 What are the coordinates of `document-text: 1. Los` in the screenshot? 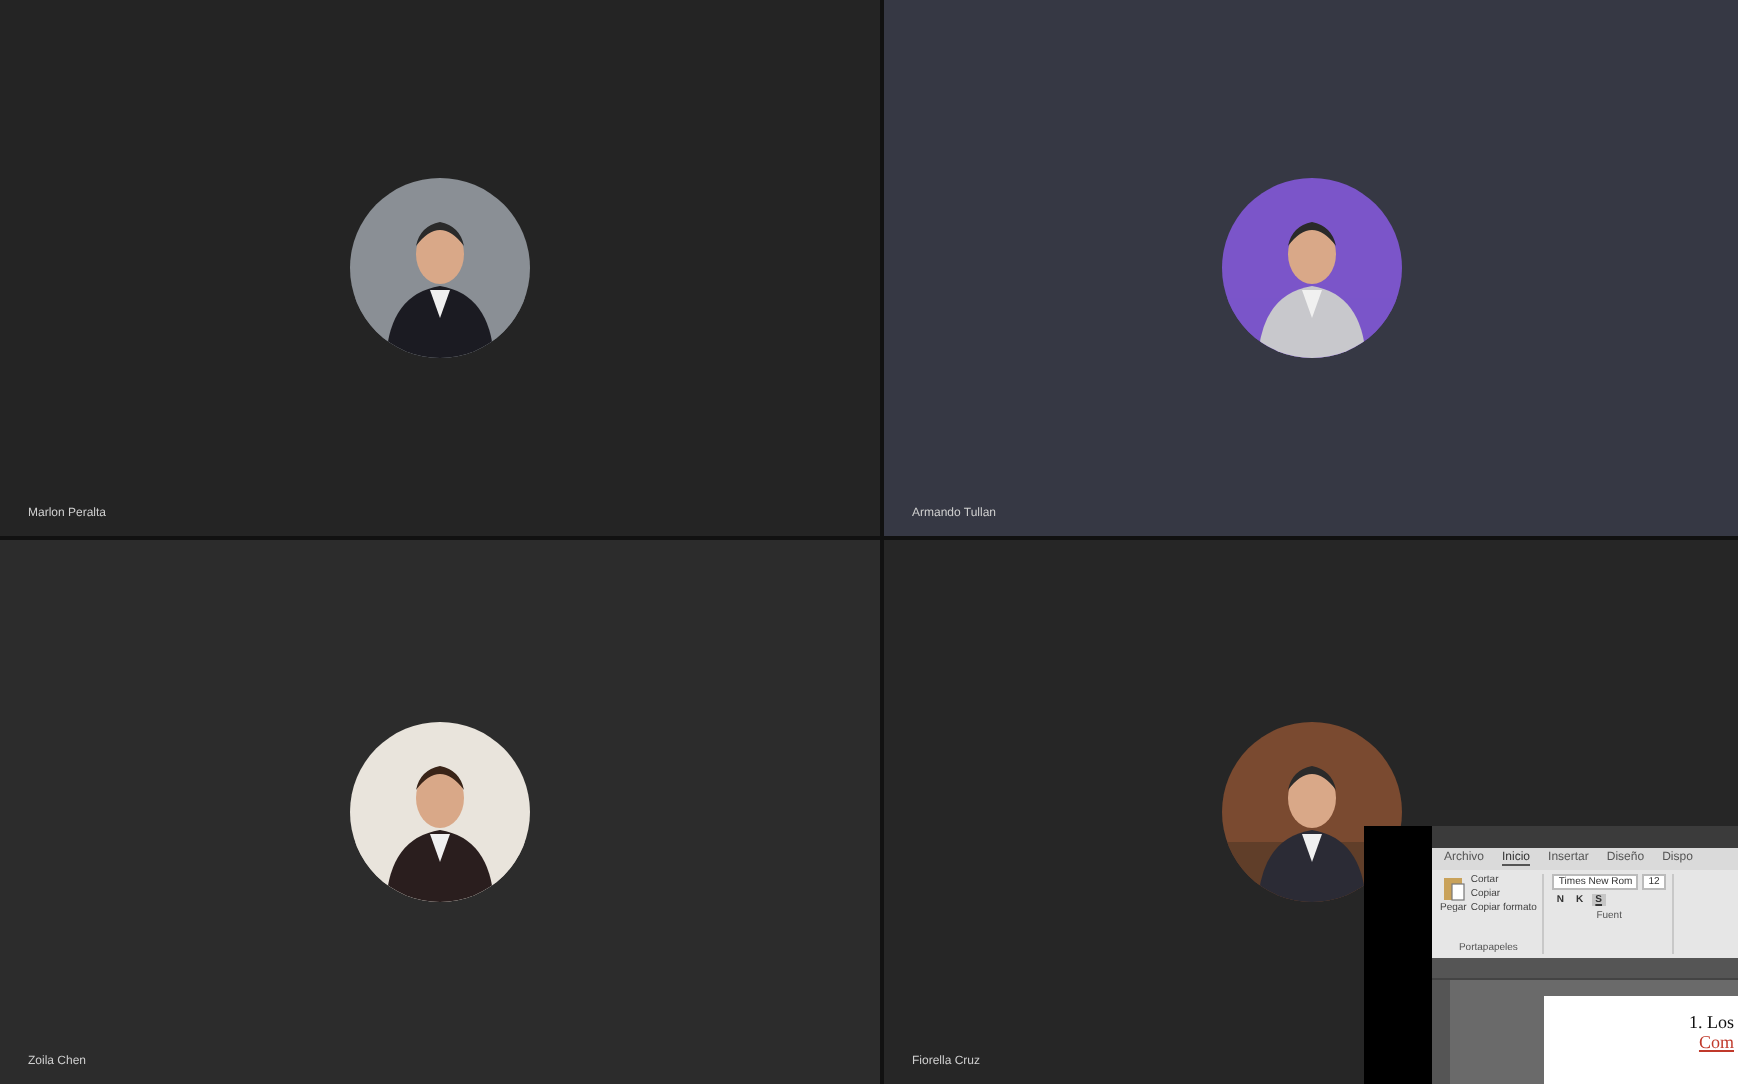 It's located at (1711, 1022).